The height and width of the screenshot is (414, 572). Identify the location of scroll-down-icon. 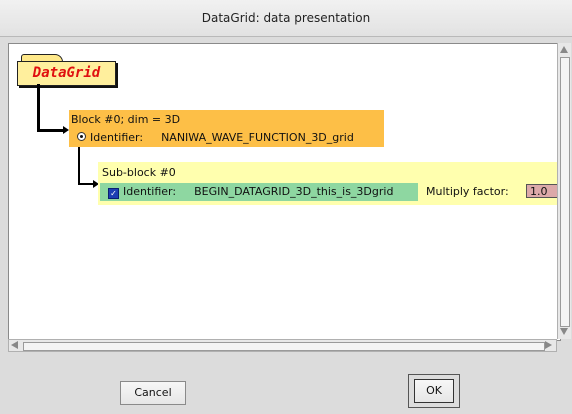
(564, 331).